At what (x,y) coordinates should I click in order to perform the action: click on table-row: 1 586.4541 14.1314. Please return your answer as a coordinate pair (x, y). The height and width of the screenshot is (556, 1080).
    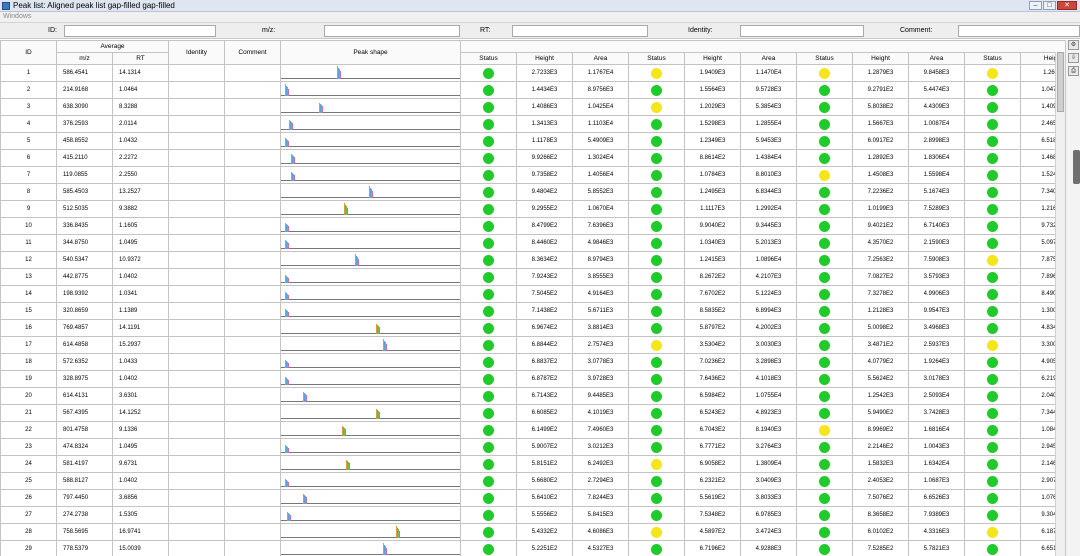
    Looking at the image, I should click on (230, 73).